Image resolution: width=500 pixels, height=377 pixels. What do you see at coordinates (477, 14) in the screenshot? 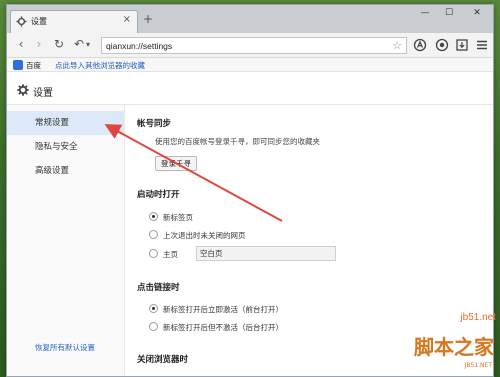
I see `close-window-button: ✕` at bounding box center [477, 14].